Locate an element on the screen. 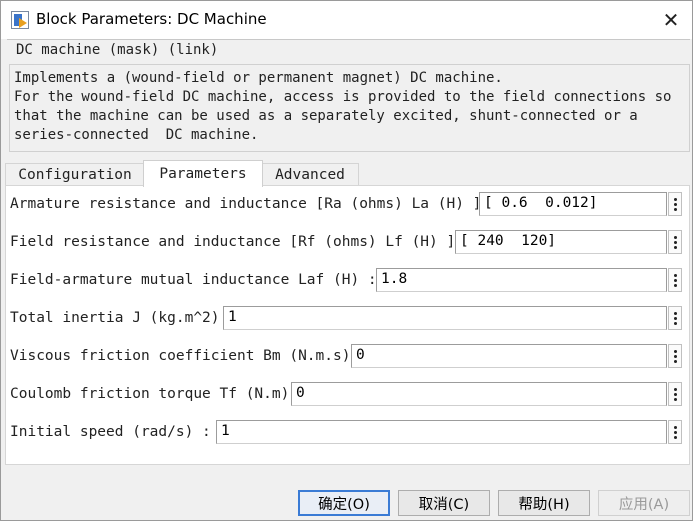 This screenshot has height=521, width=693. window-title: Block Parameters: DC Machine is located at coordinates (151, 19).